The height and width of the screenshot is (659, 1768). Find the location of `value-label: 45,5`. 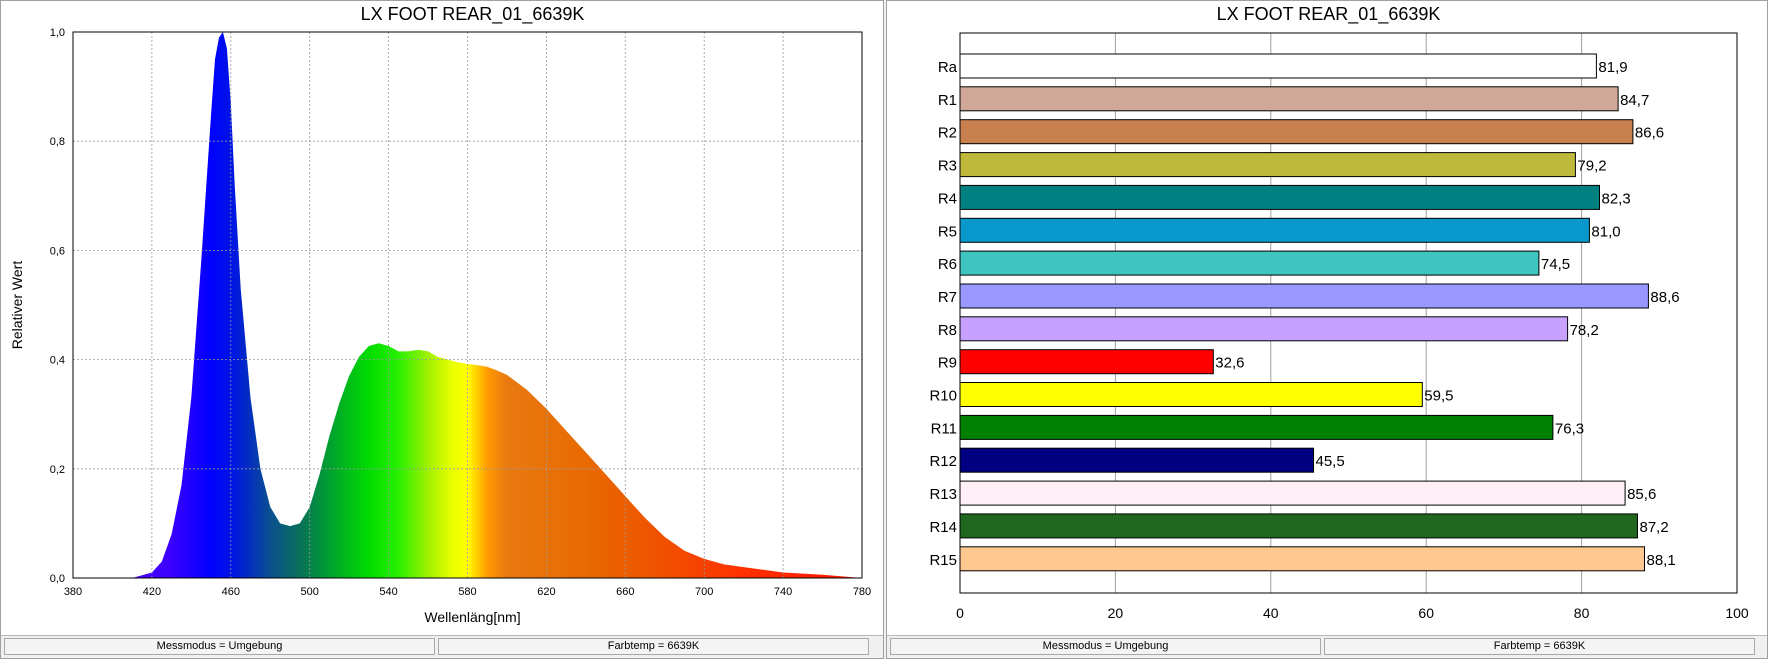

value-label: 45,5 is located at coordinates (1330, 461).